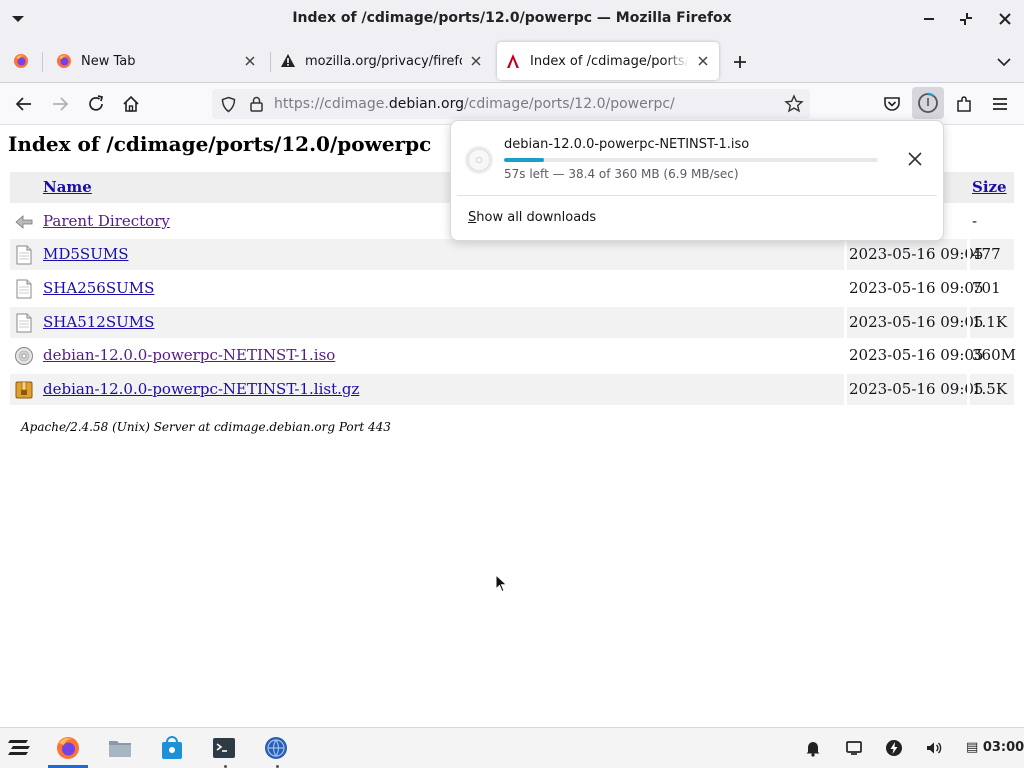 The width and height of the screenshot is (1024, 768). Describe the element at coordinates (501, 583) in the screenshot. I see `mouse-pointer-icon` at that location.